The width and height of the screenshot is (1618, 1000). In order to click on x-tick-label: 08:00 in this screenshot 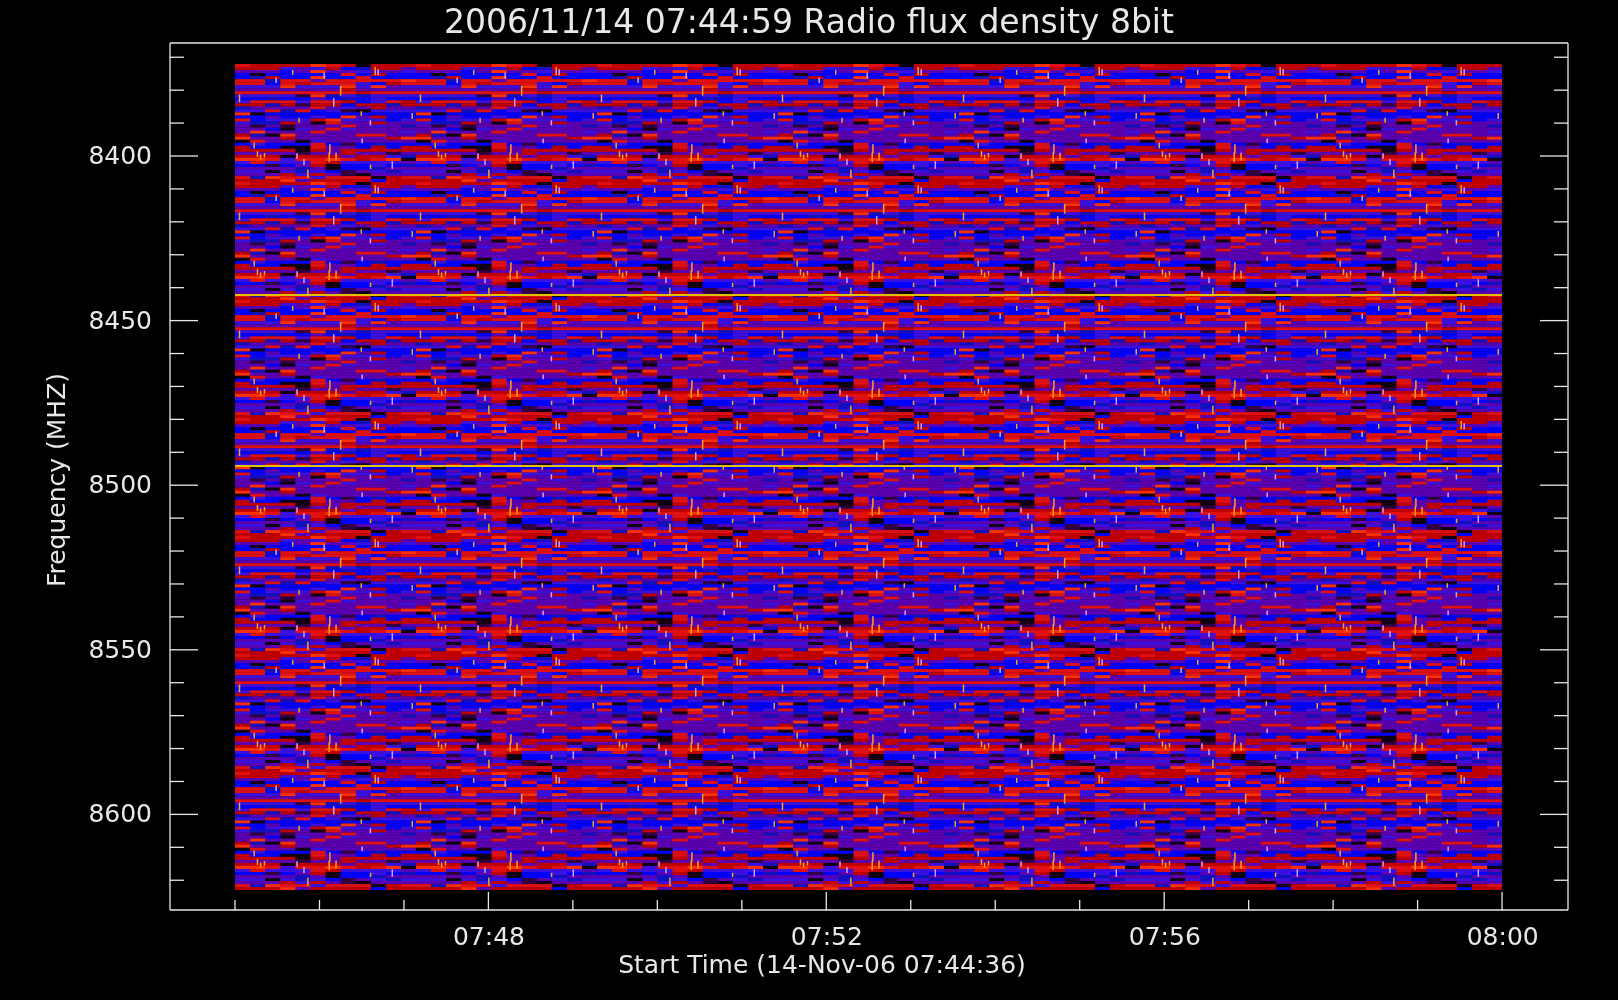, I will do `click(1502, 937)`.